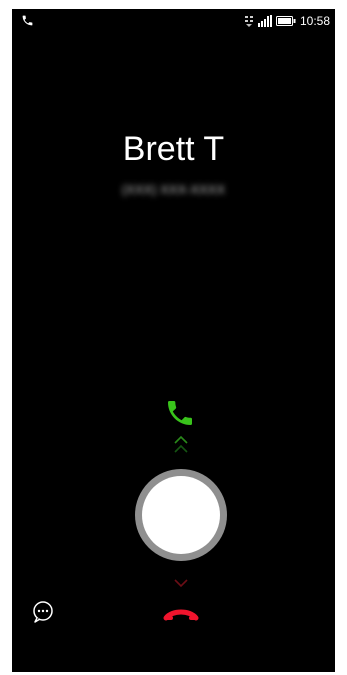 Image resolution: width=347 pixels, height=675 pixels. I want to click on slide-handle, so click(181, 515).